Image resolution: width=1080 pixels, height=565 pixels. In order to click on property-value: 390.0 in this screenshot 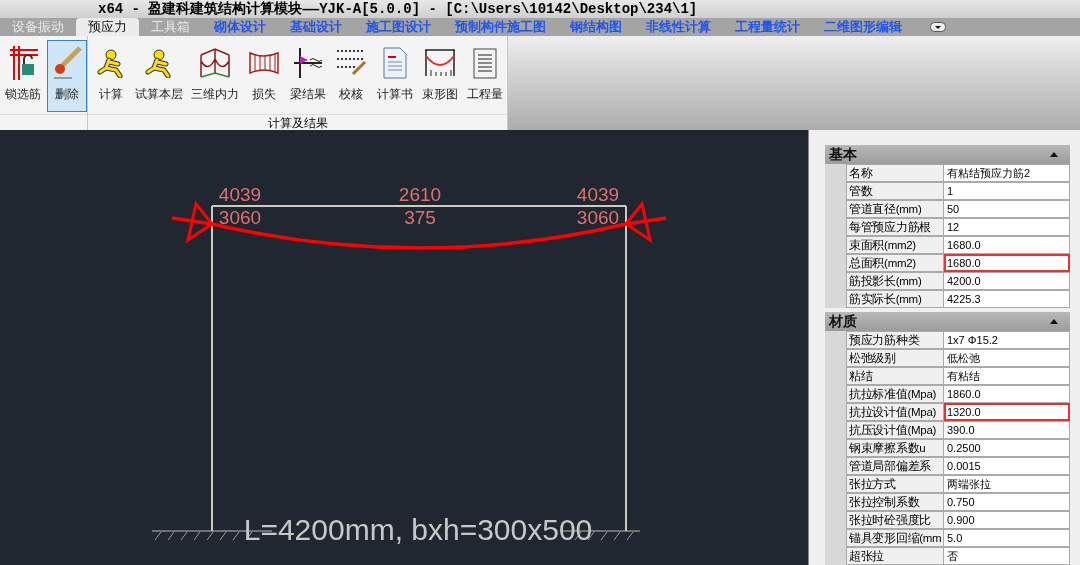, I will do `click(1007, 430)`.